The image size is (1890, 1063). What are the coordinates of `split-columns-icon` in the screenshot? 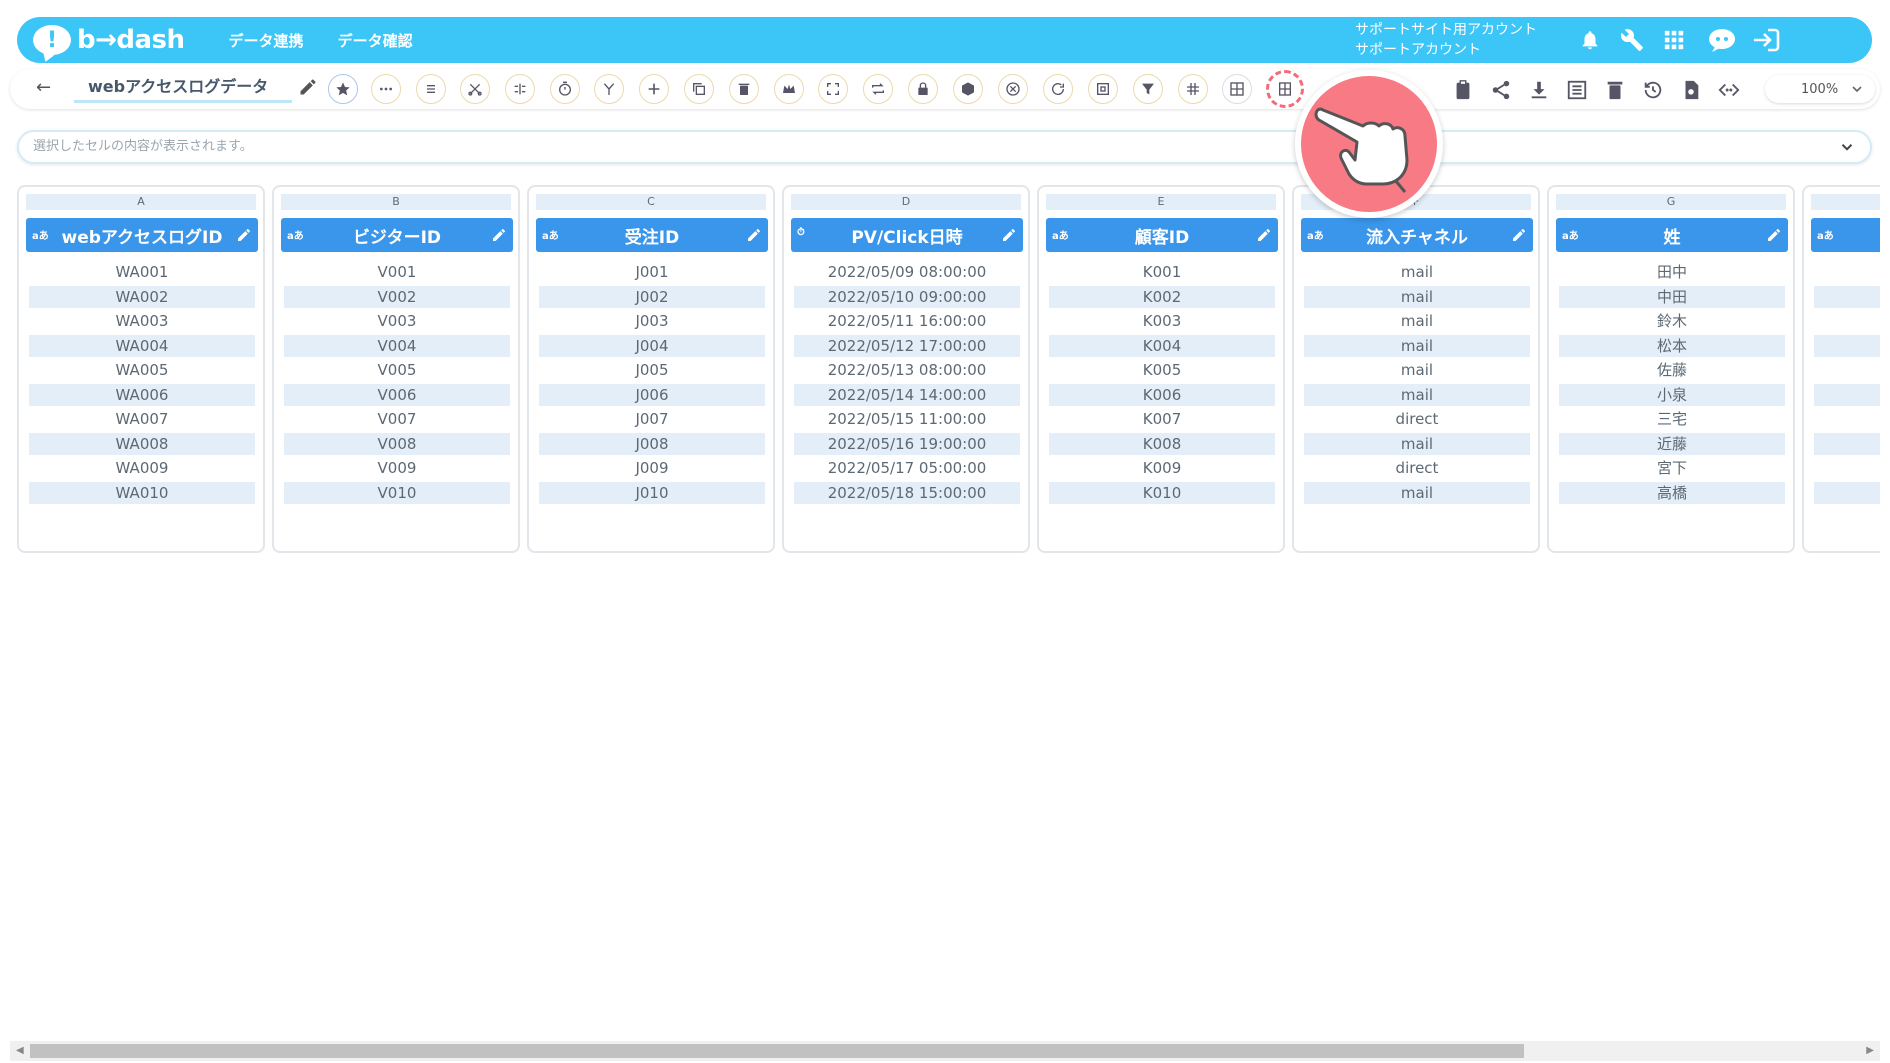 It's located at (1285, 89).